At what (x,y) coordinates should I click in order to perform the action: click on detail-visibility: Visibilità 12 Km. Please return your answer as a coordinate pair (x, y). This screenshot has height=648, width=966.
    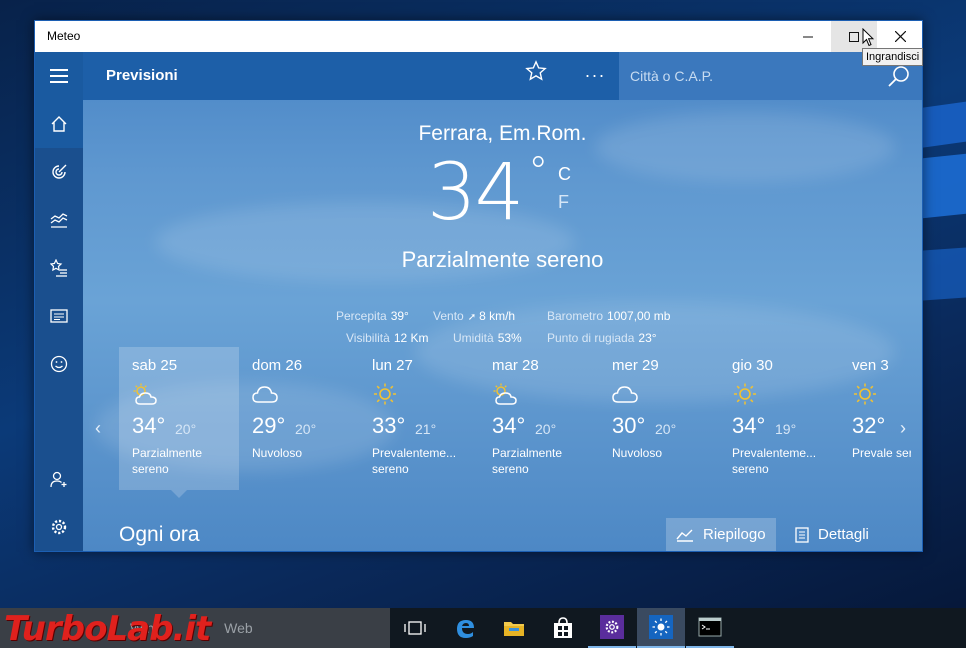
    Looking at the image, I should click on (387, 338).